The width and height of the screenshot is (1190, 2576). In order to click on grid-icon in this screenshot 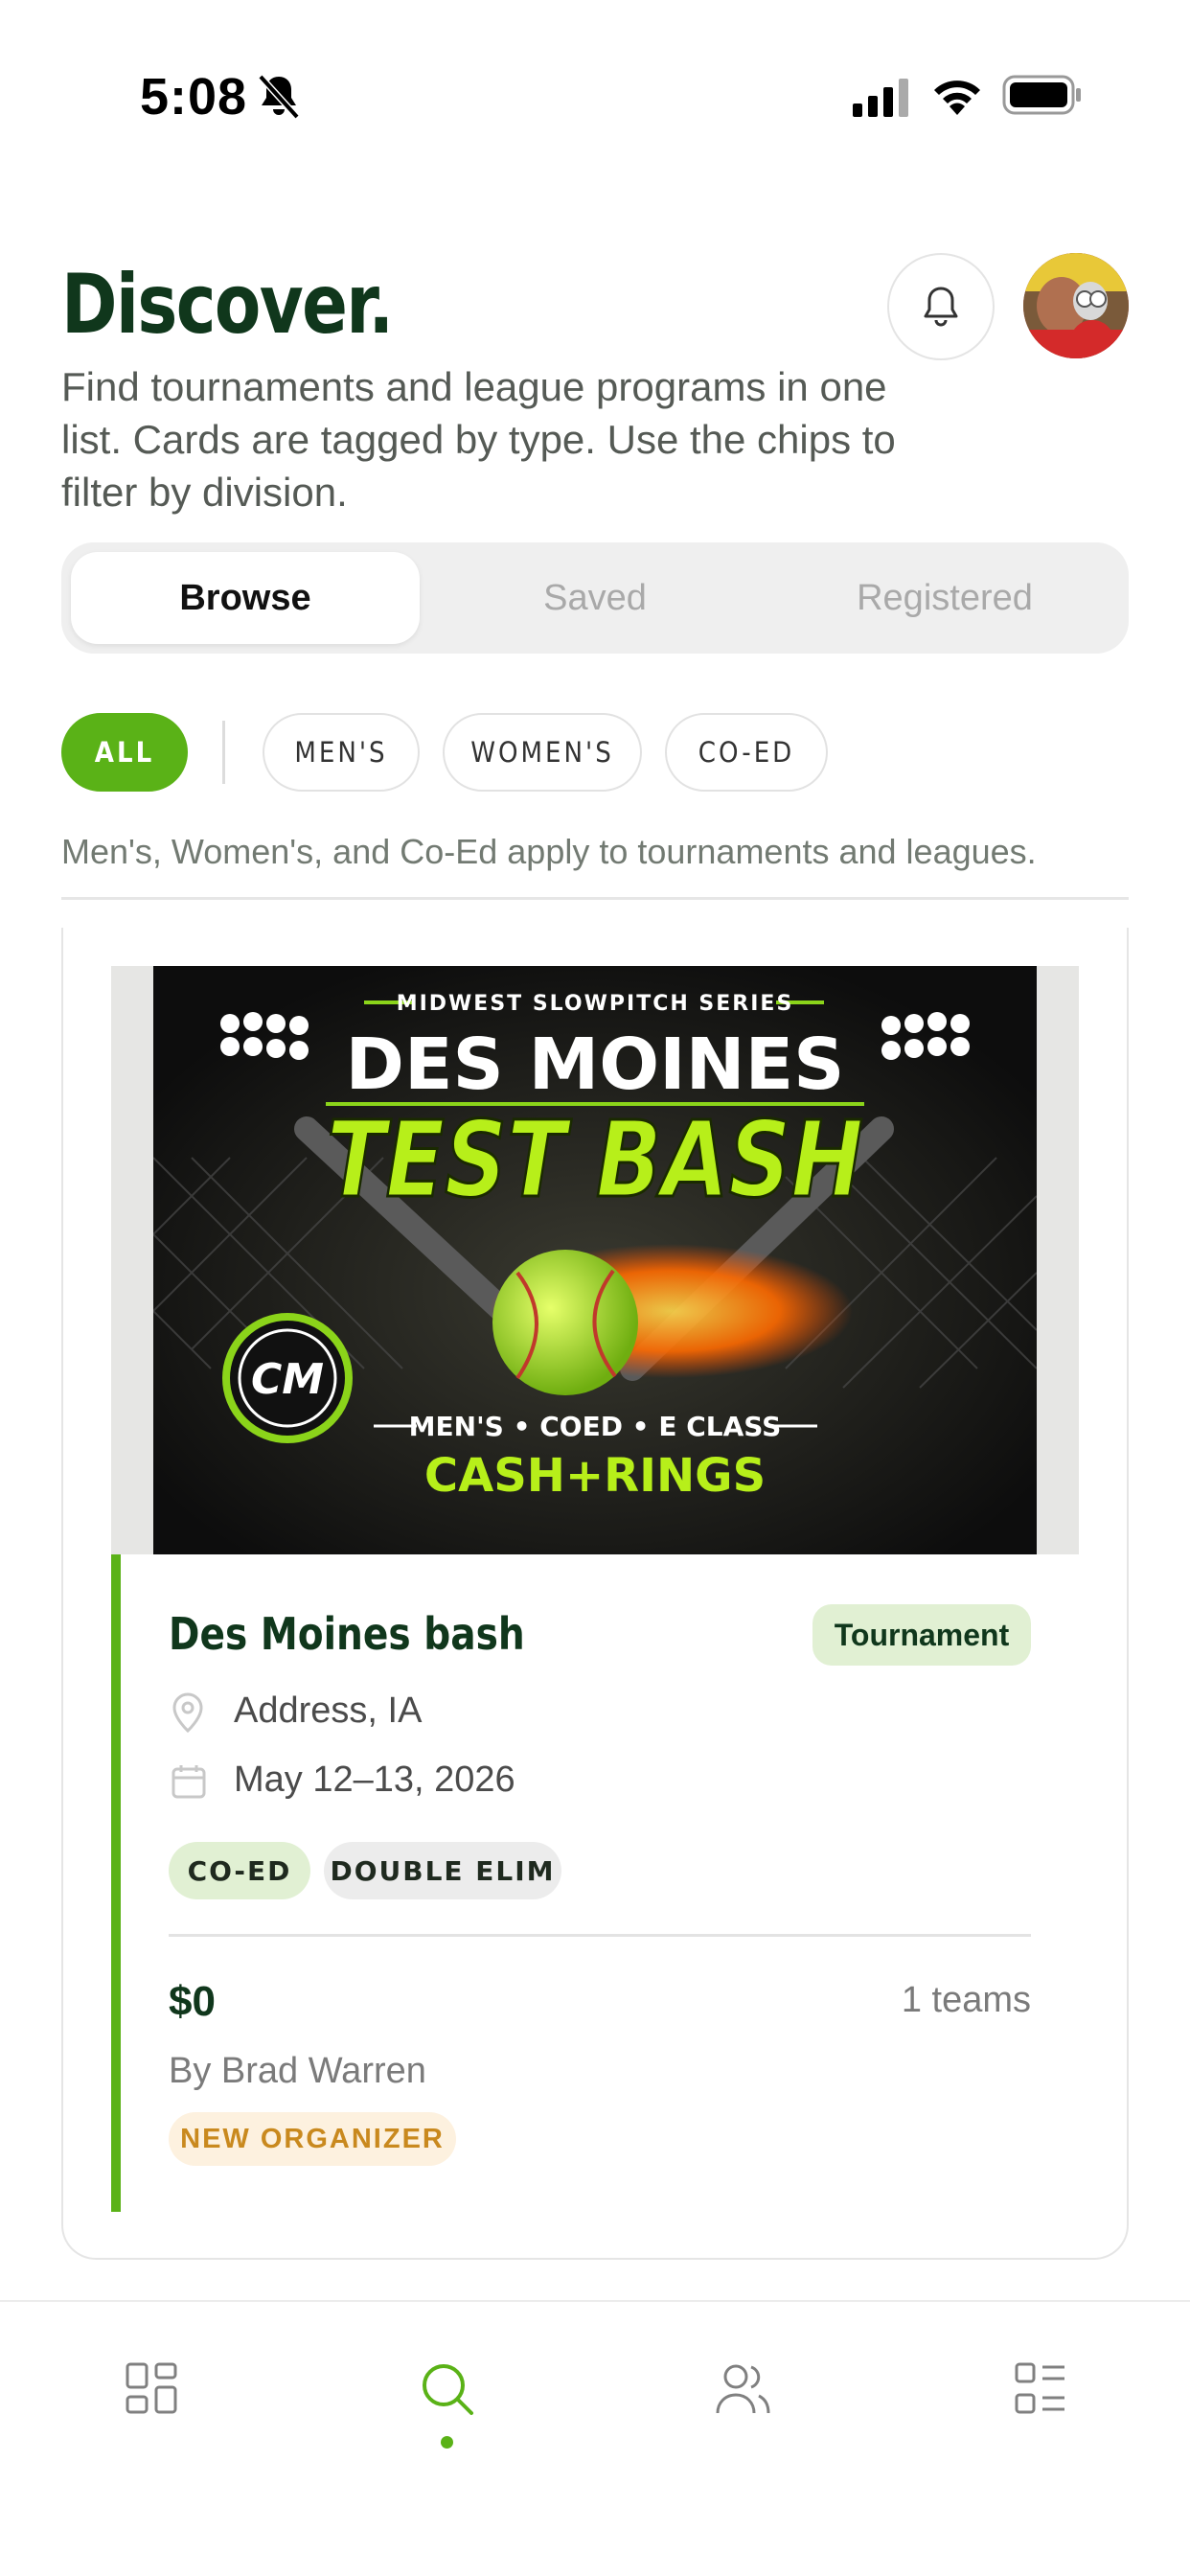, I will do `click(151, 2388)`.